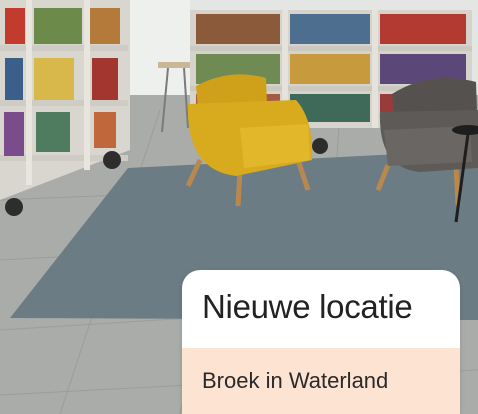 The width and height of the screenshot is (478, 414). Describe the element at coordinates (307, 306) in the screenshot. I see `card-title: Nieuwe locatie` at that location.